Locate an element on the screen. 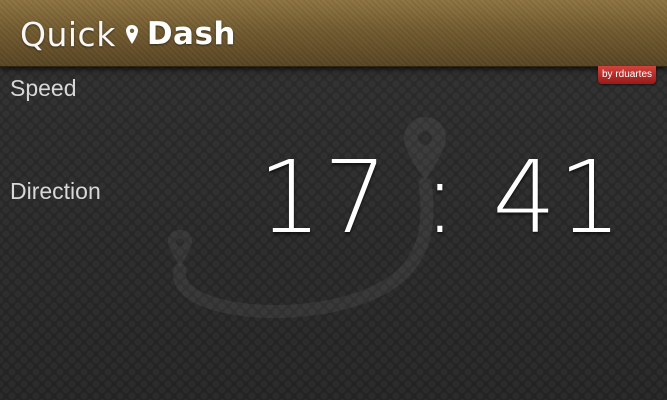  map-pin-icon is located at coordinates (131, 34).